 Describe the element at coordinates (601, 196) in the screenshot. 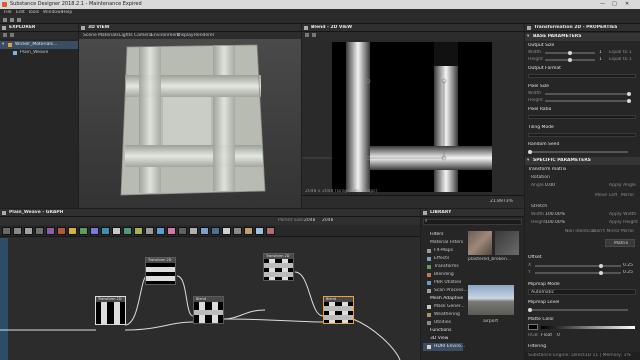

I see `rotate-move-button: Move` at that location.